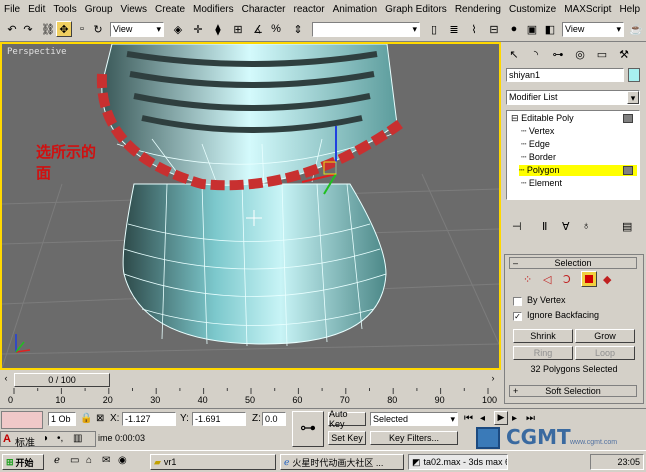 The width and height of the screenshot is (646, 472). Describe the element at coordinates (537, 131) in the screenshot. I see `stack-item-vertex: ┄ Vertex` at that location.